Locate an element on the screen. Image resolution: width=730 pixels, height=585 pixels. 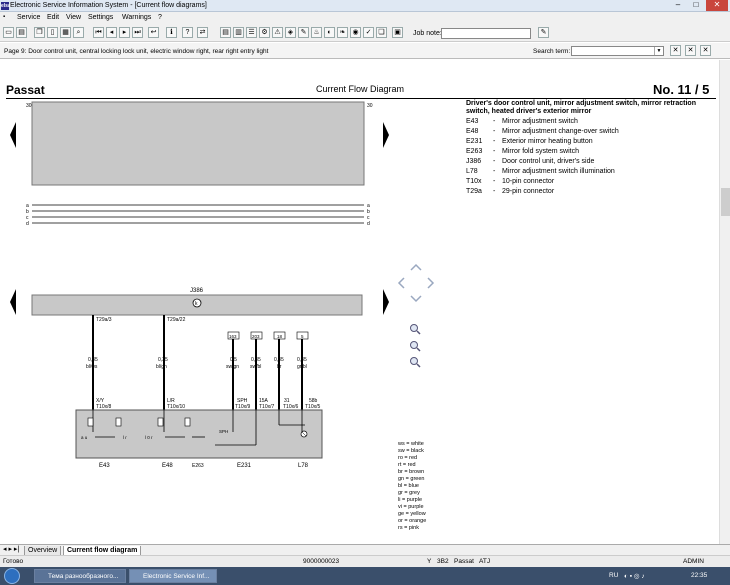
status-user: ADMIN is located at coordinates (693, 561).